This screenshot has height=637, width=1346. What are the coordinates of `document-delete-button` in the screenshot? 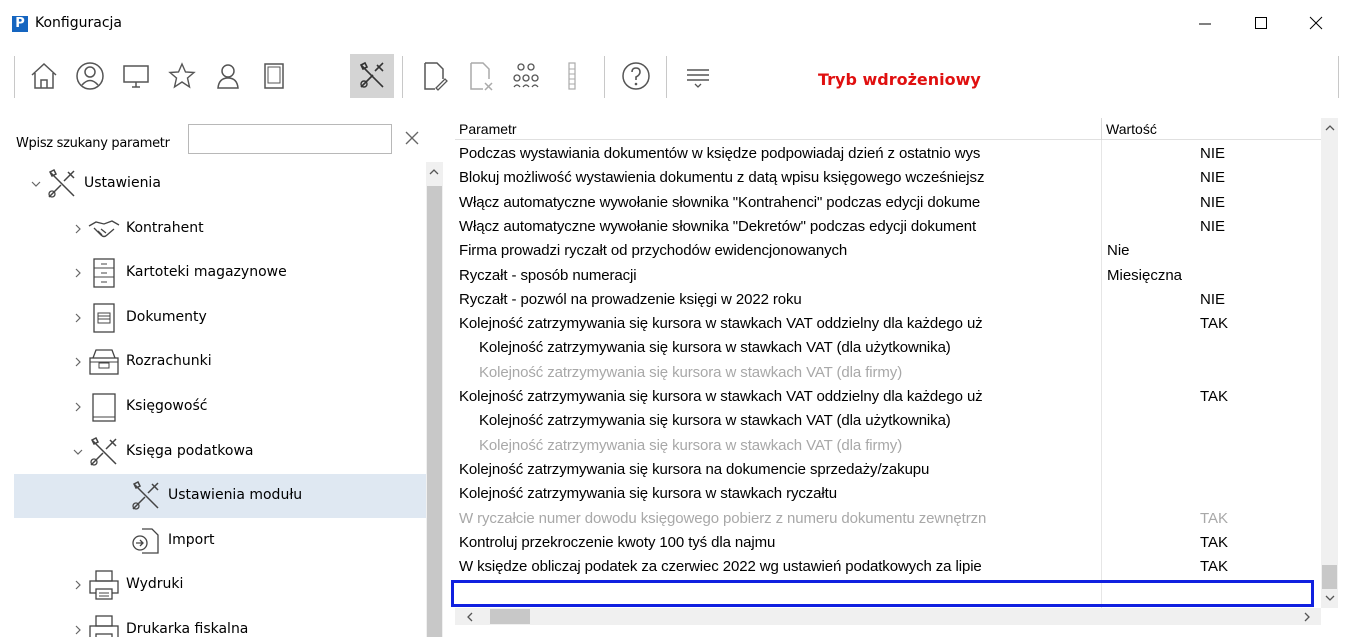 It's located at (480, 76).